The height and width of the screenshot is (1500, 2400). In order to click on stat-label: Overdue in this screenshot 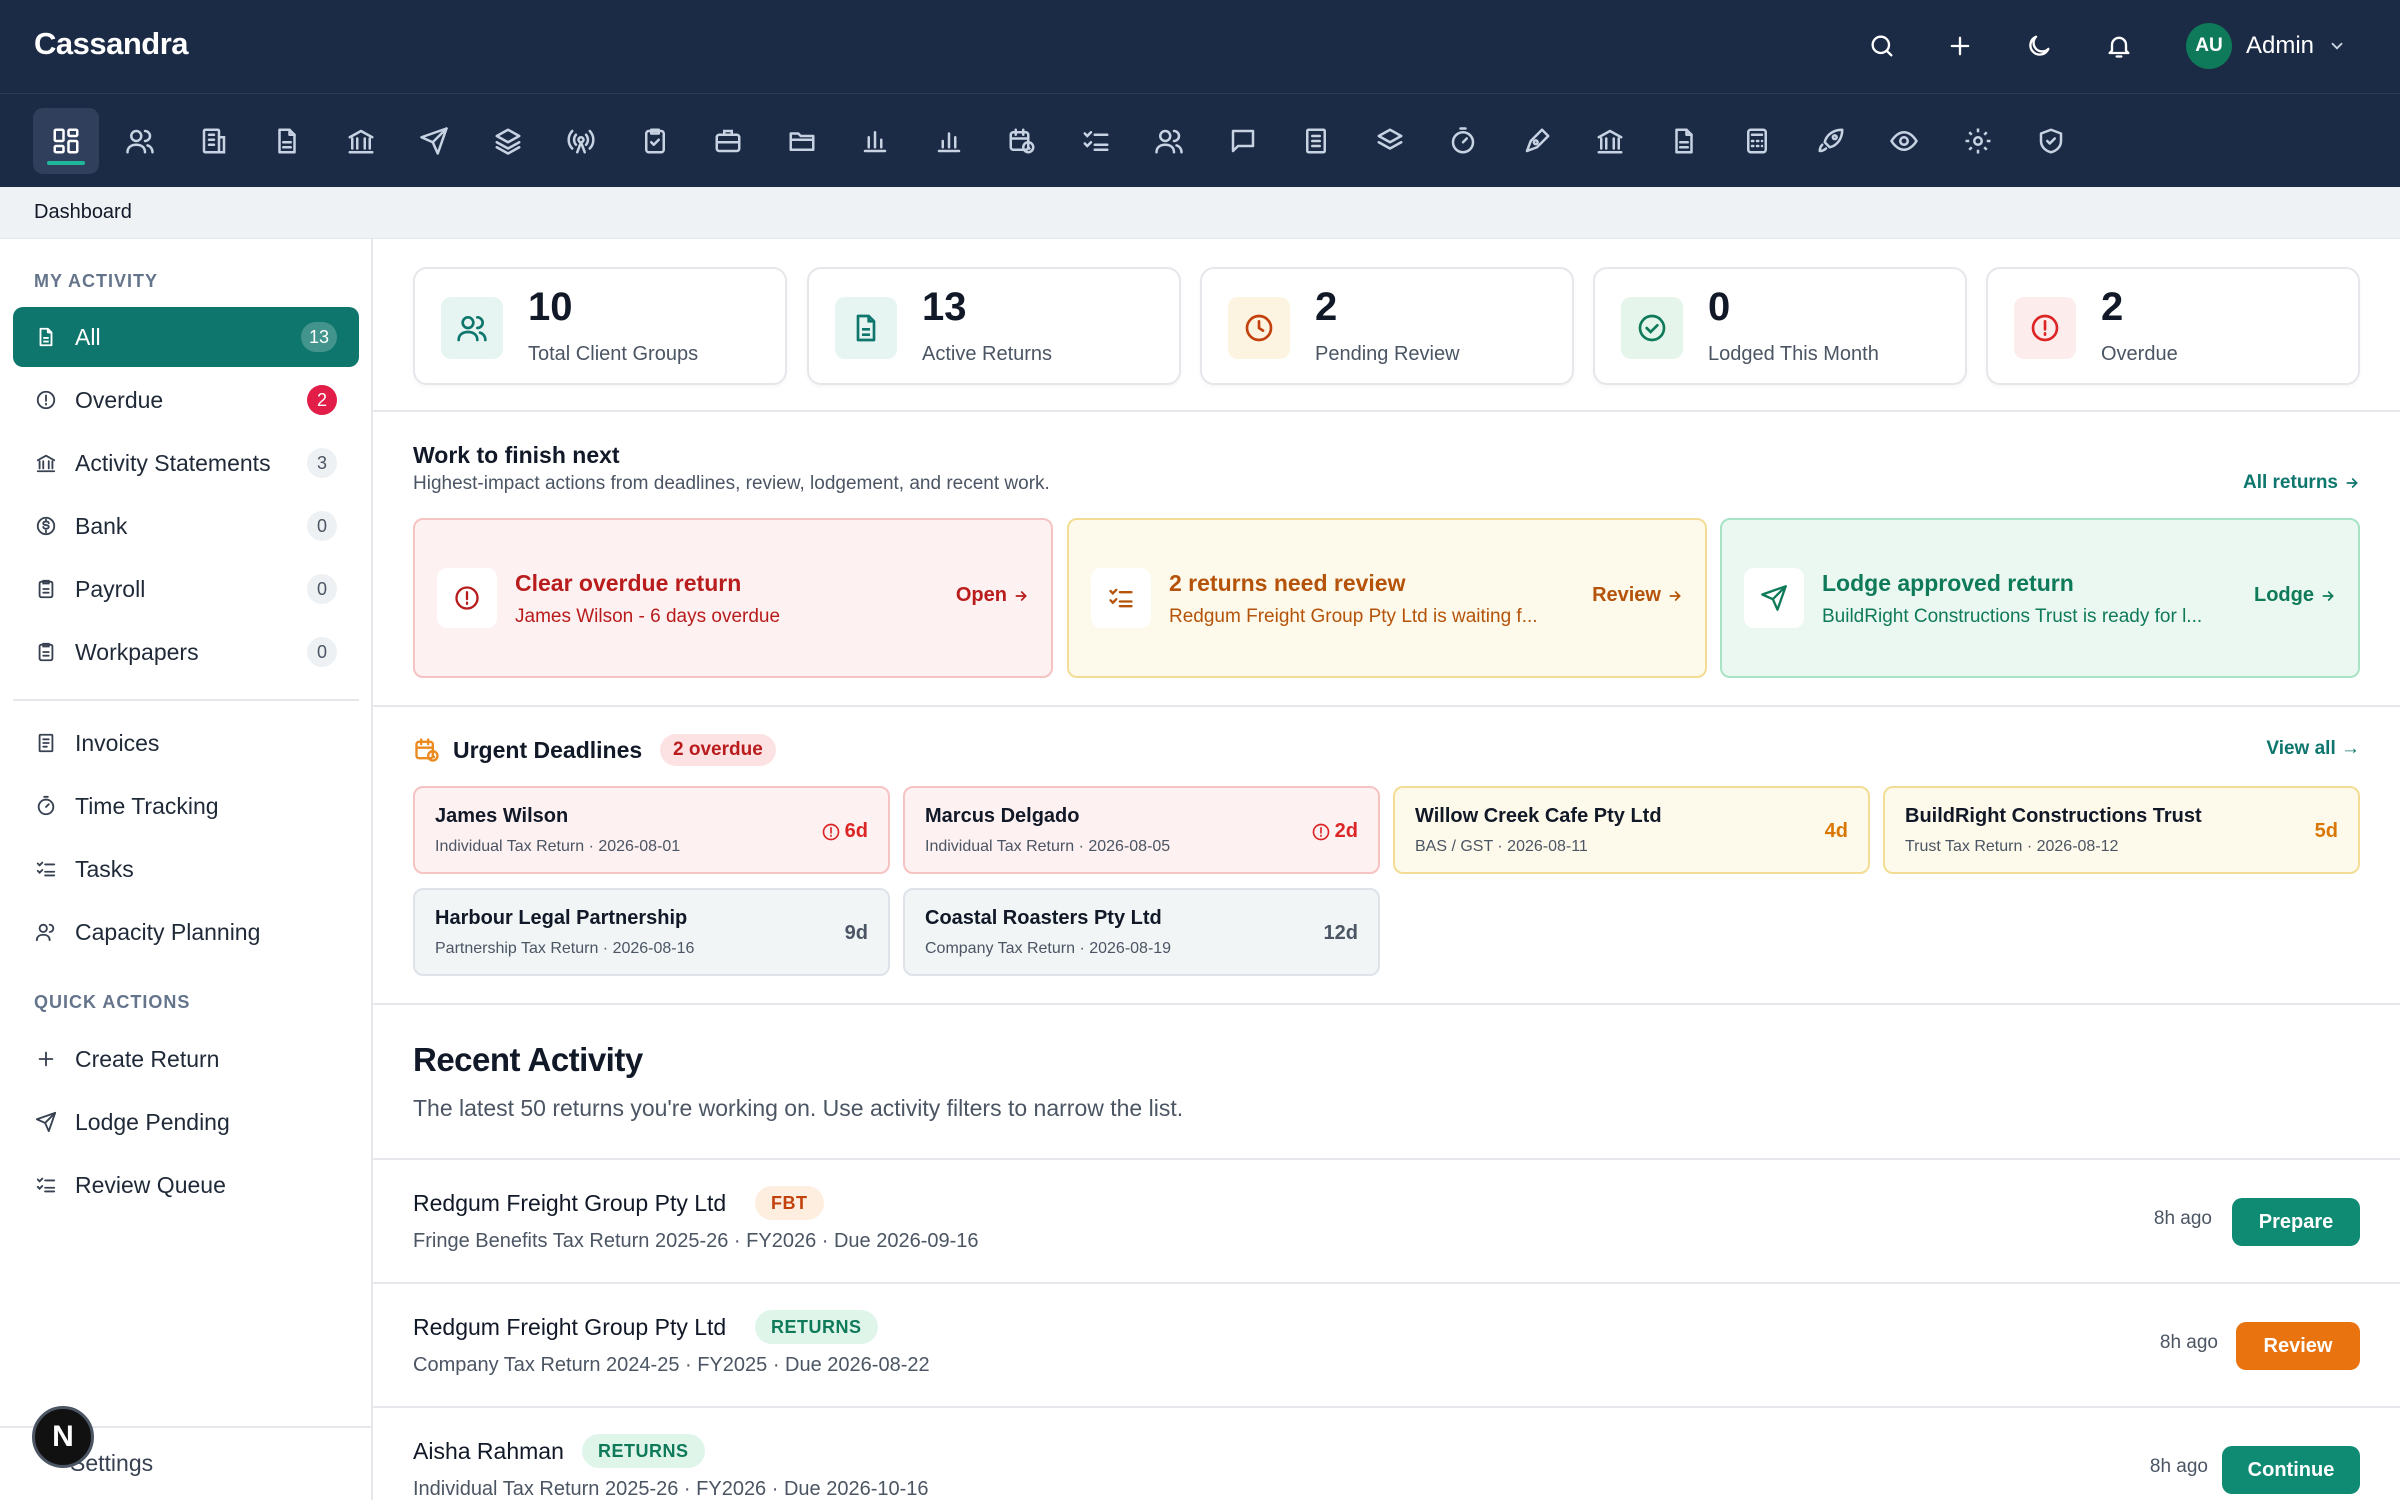, I will do `click(2139, 354)`.